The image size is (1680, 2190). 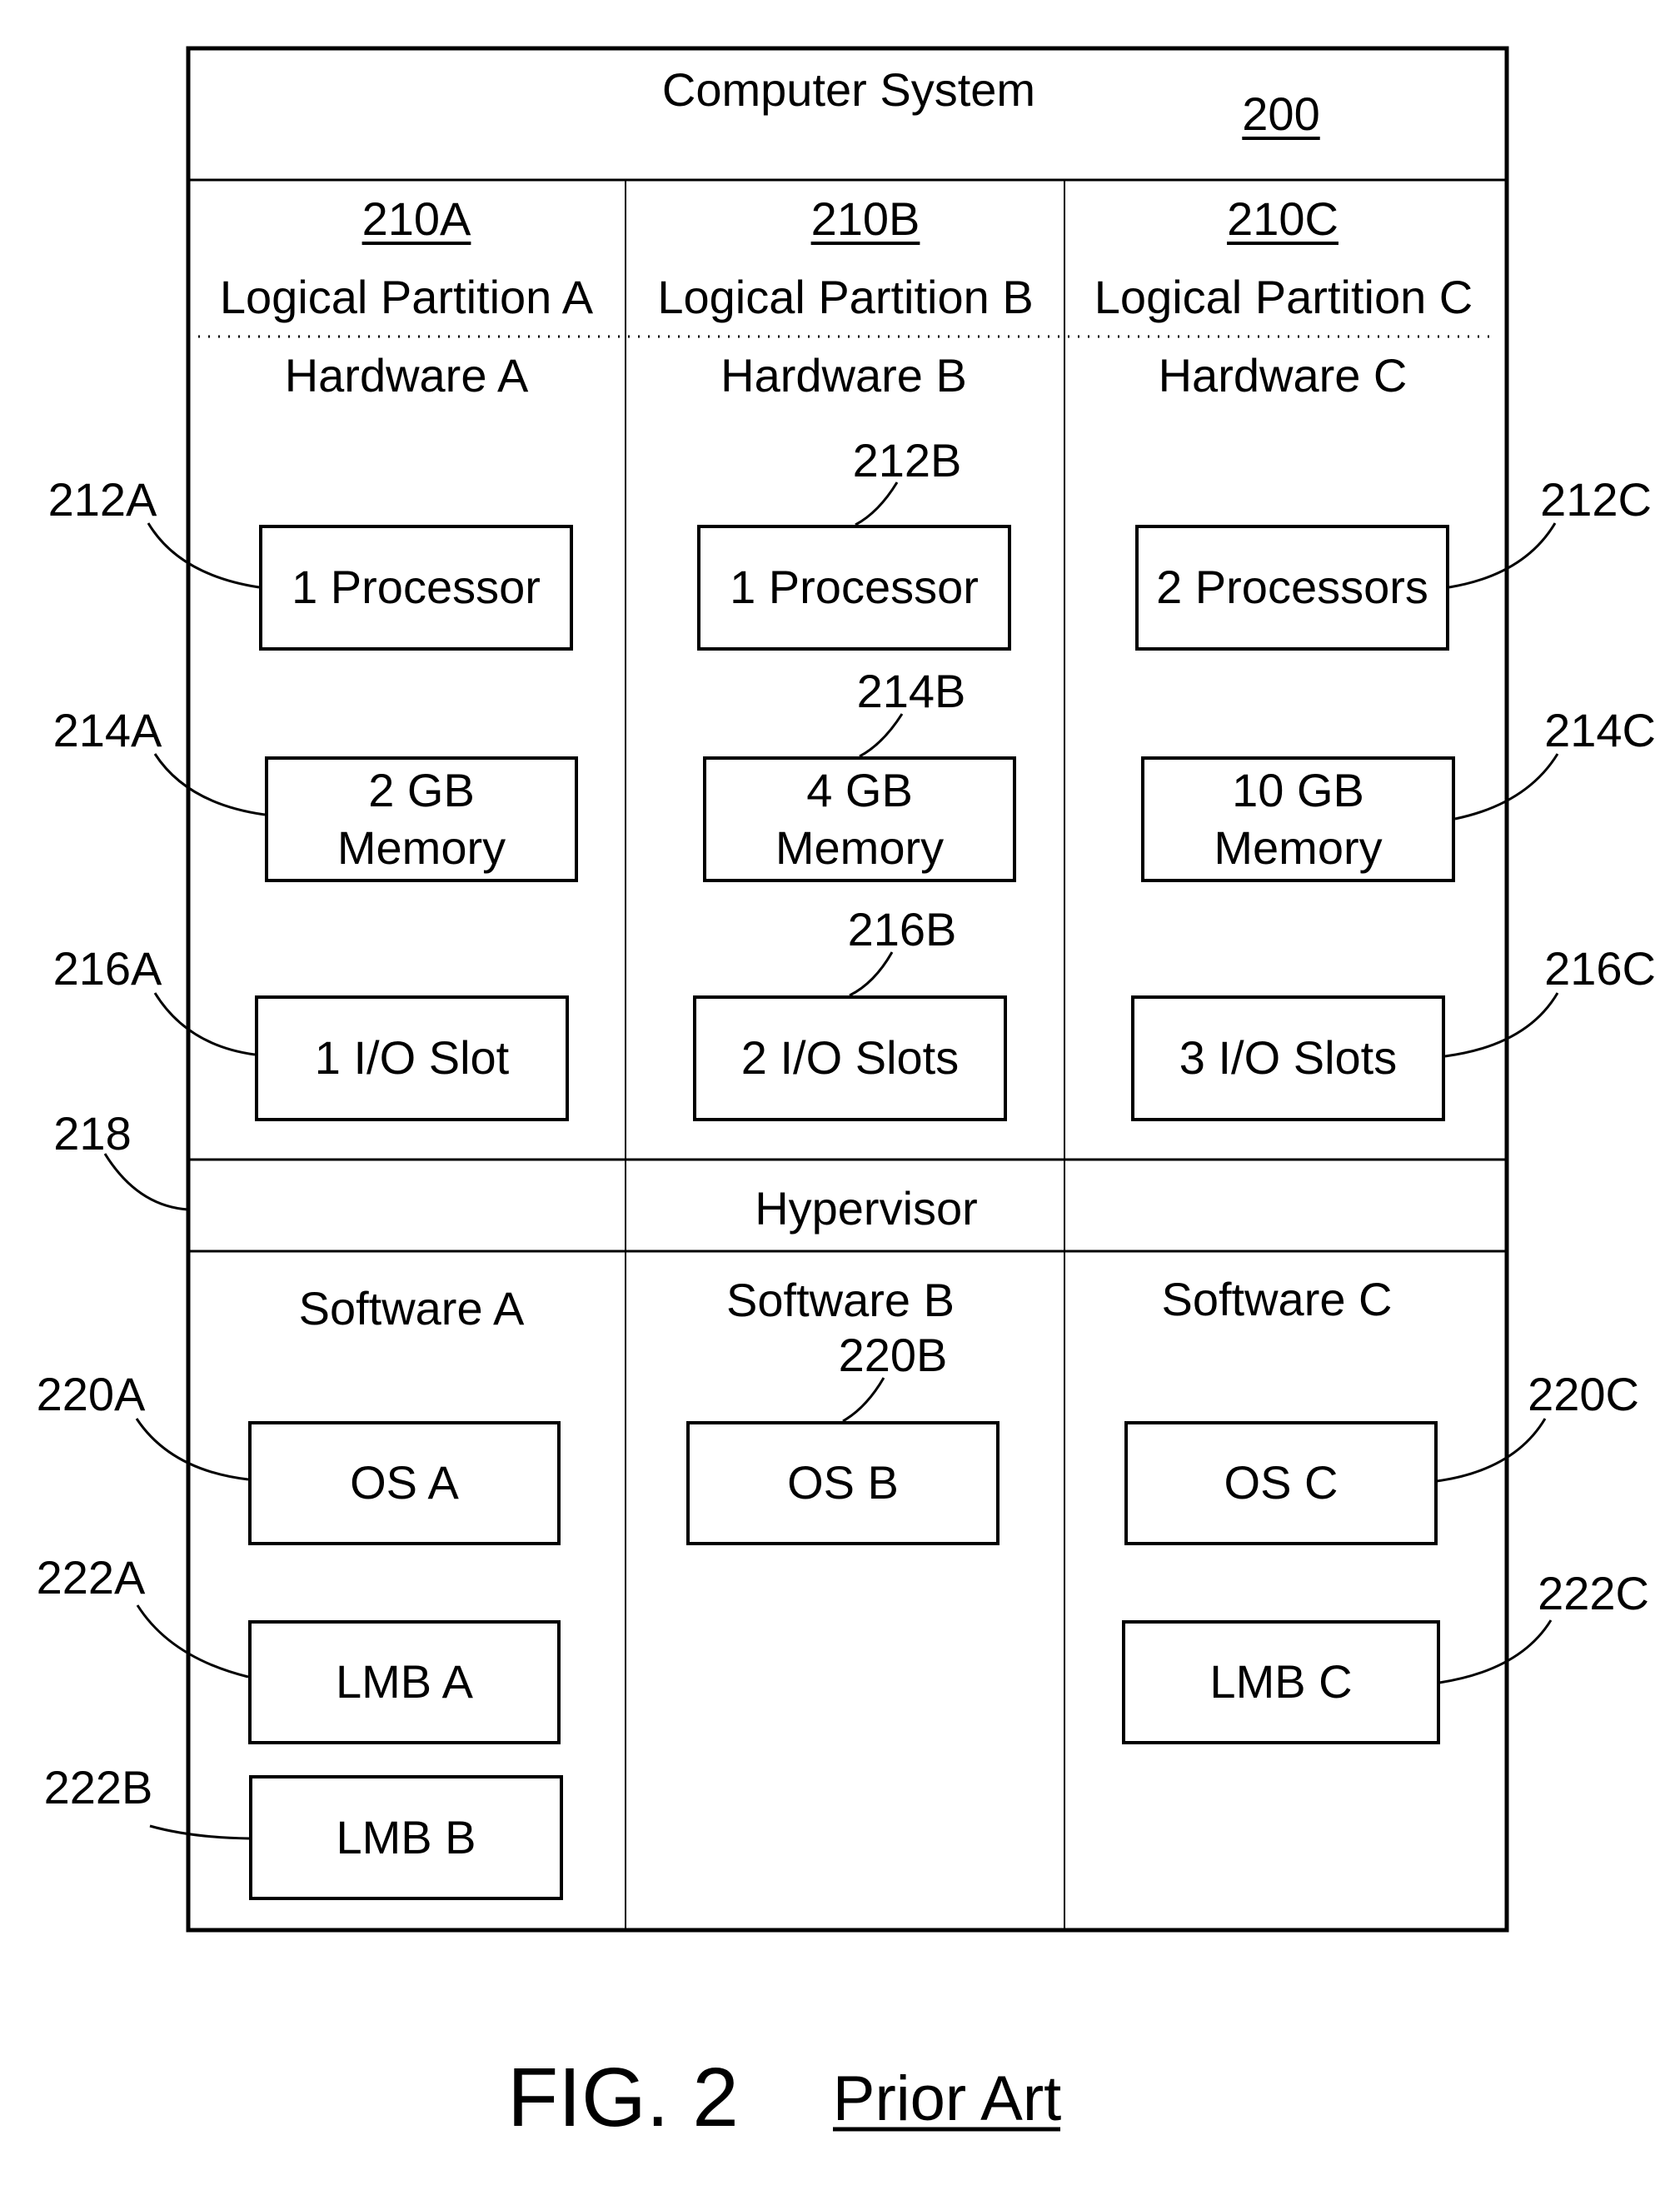 I want to click on ref-218: 218, so click(x=92, y=1133).